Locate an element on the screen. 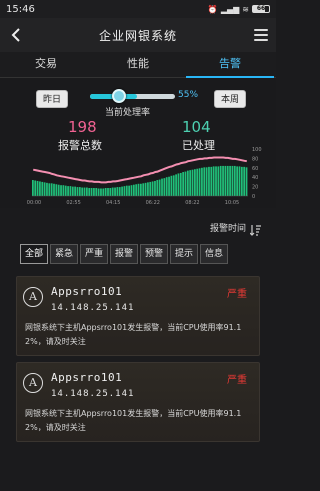  status-bar: 15:46 ⏰ ▂▄▆ ≋ 66 is located at coordinates (138, 9).